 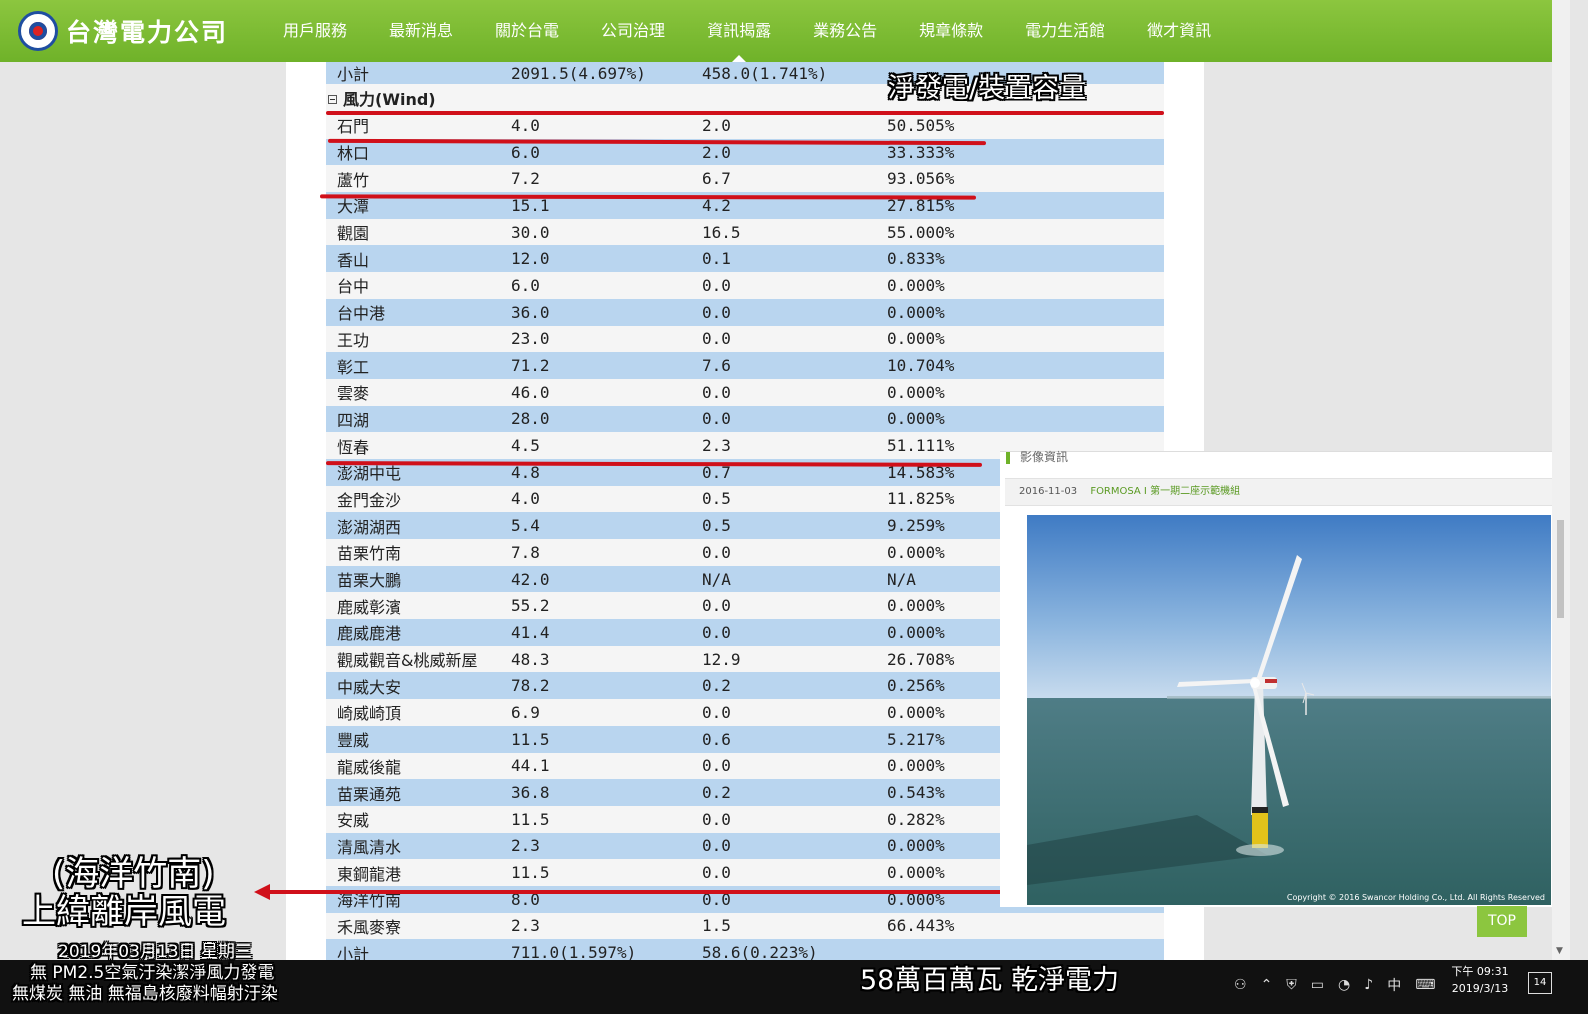 I want to click on row-name: 鹿威彰濱, so click(x=369, y=607).